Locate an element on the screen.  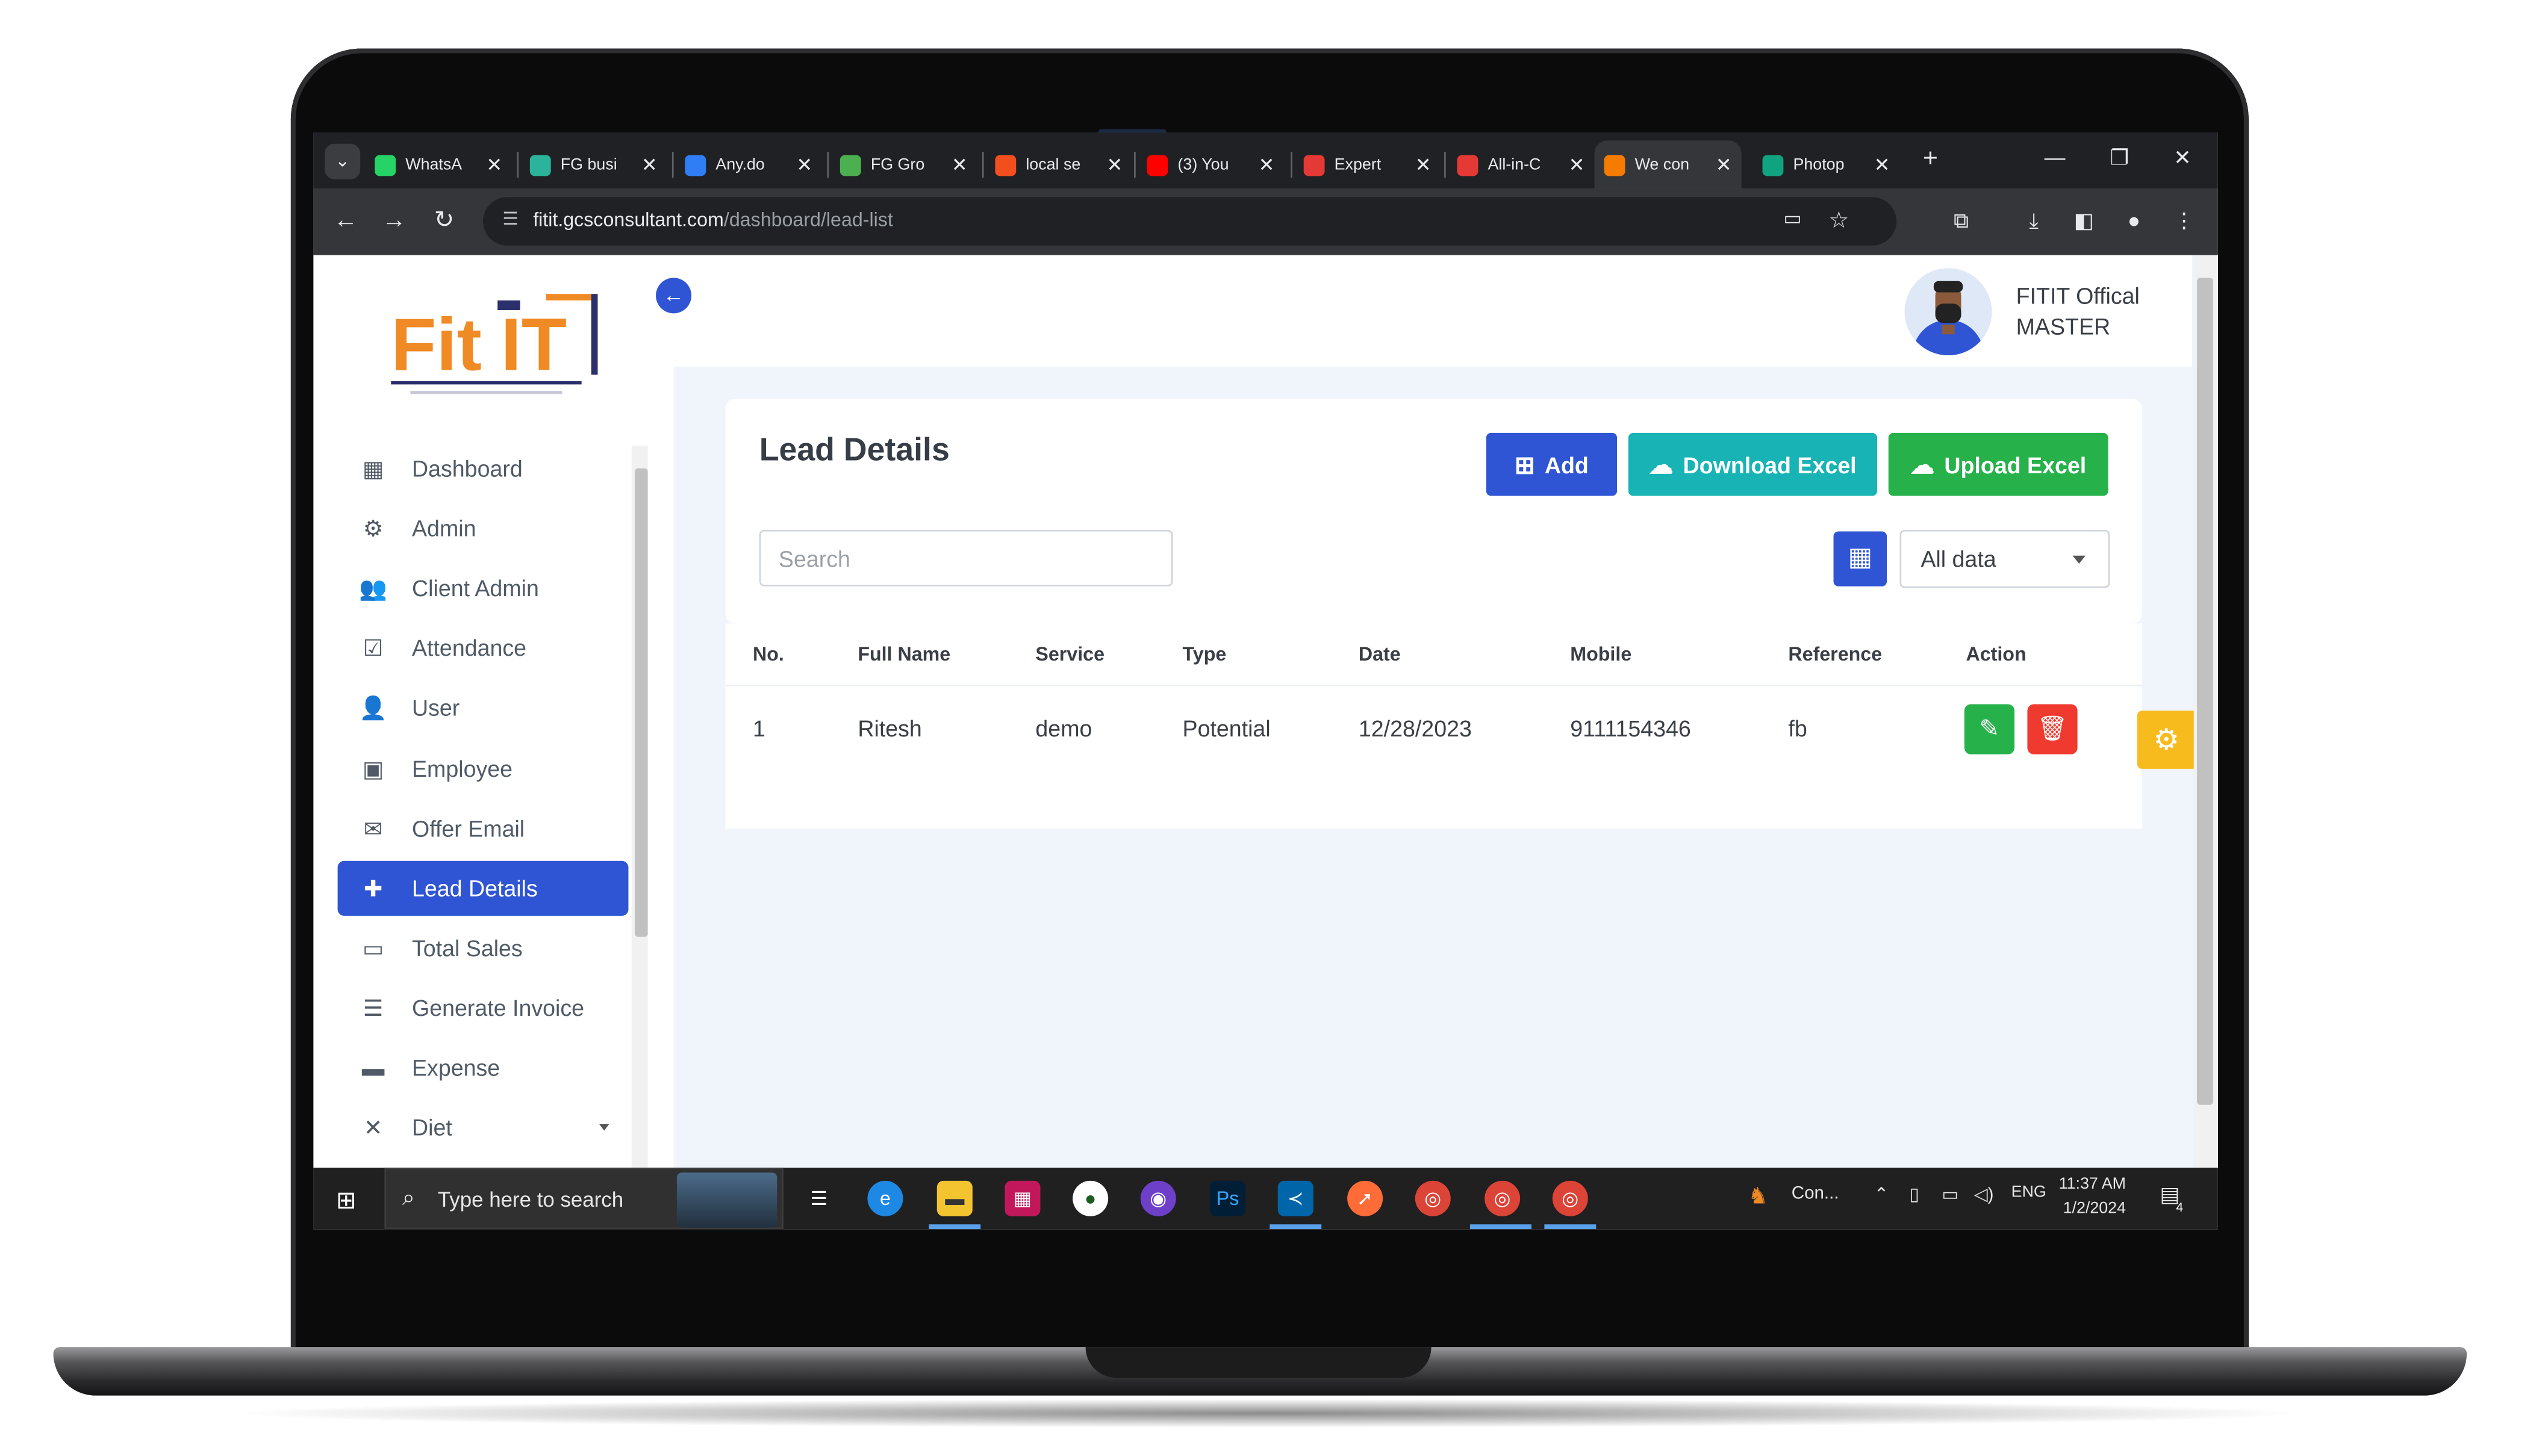
windows-start-icon: ⊞ is located at coordinates (346, 1201).